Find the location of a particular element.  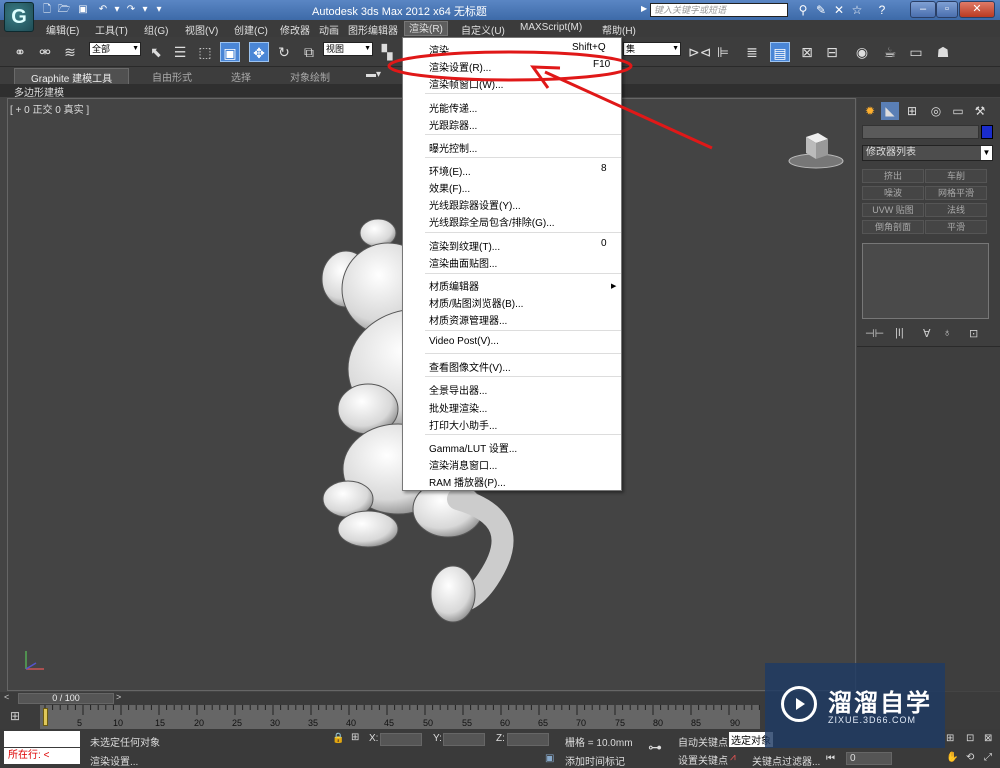

communication-icon: ✕ is located at coordinates (839, 10).